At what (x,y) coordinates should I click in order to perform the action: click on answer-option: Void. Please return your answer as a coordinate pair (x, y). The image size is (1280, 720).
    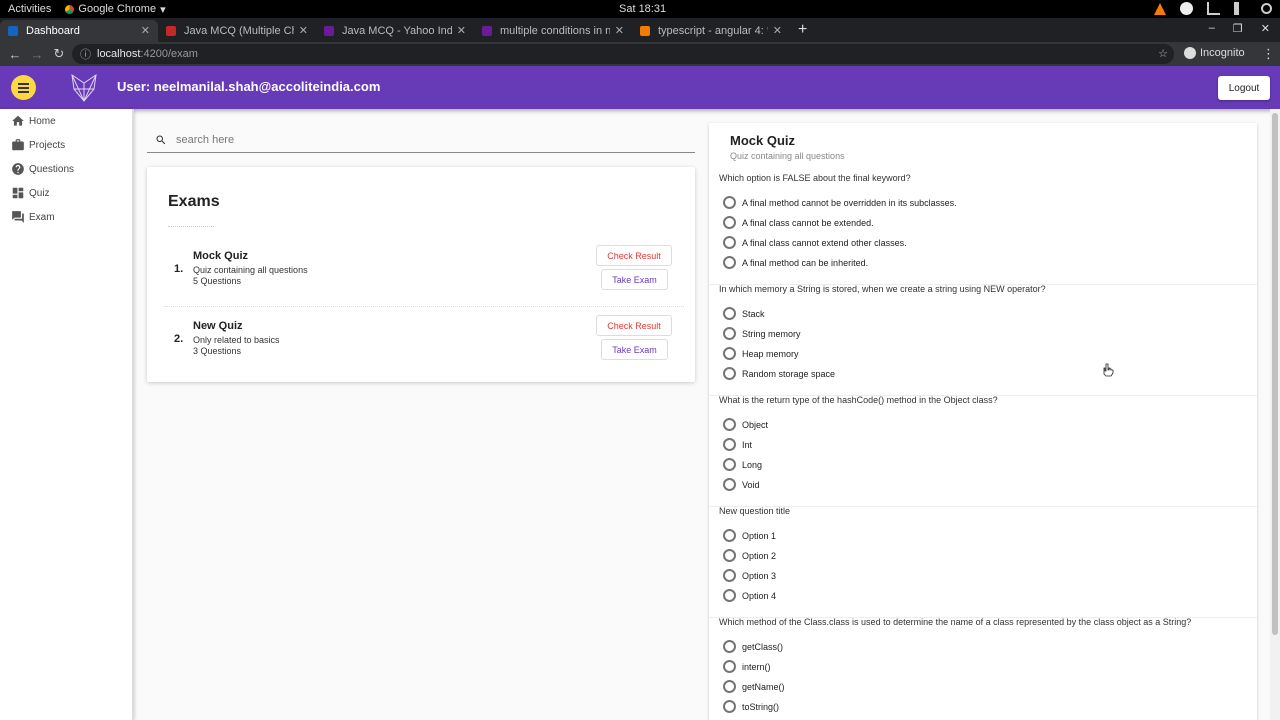
    Looking at the image, I should click on (741, 484).